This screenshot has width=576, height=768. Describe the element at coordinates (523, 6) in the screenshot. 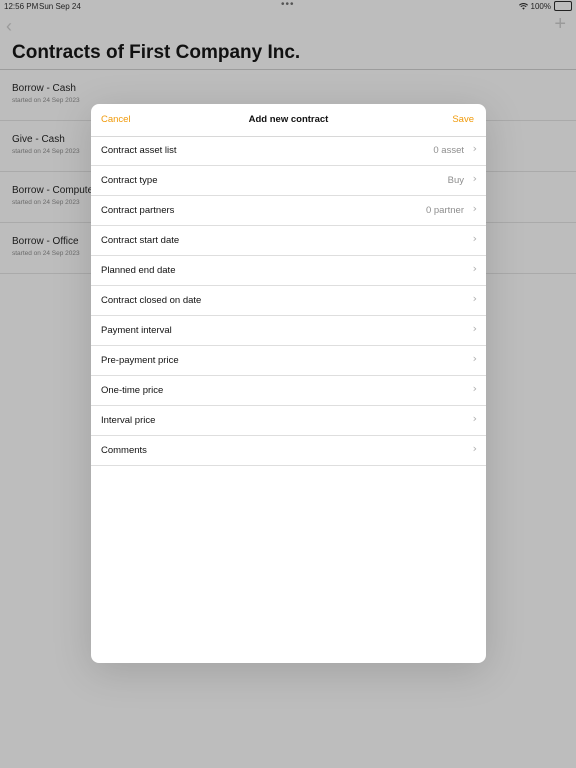

I see `wifi-icon` at that location.